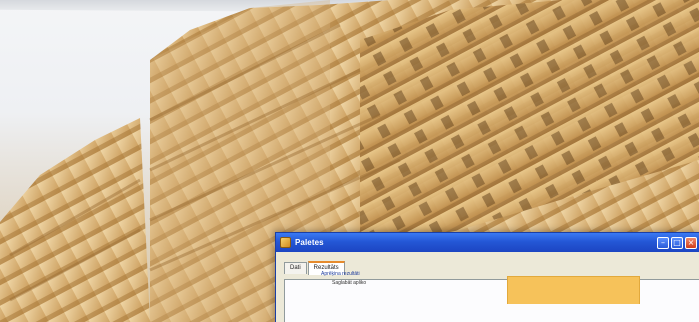 Image resolution: width=699 pixels, height=322 pixels. Describe the element at coordinates (295, 268) in the screenshot. I see `tab-dati: Dati` at that location.